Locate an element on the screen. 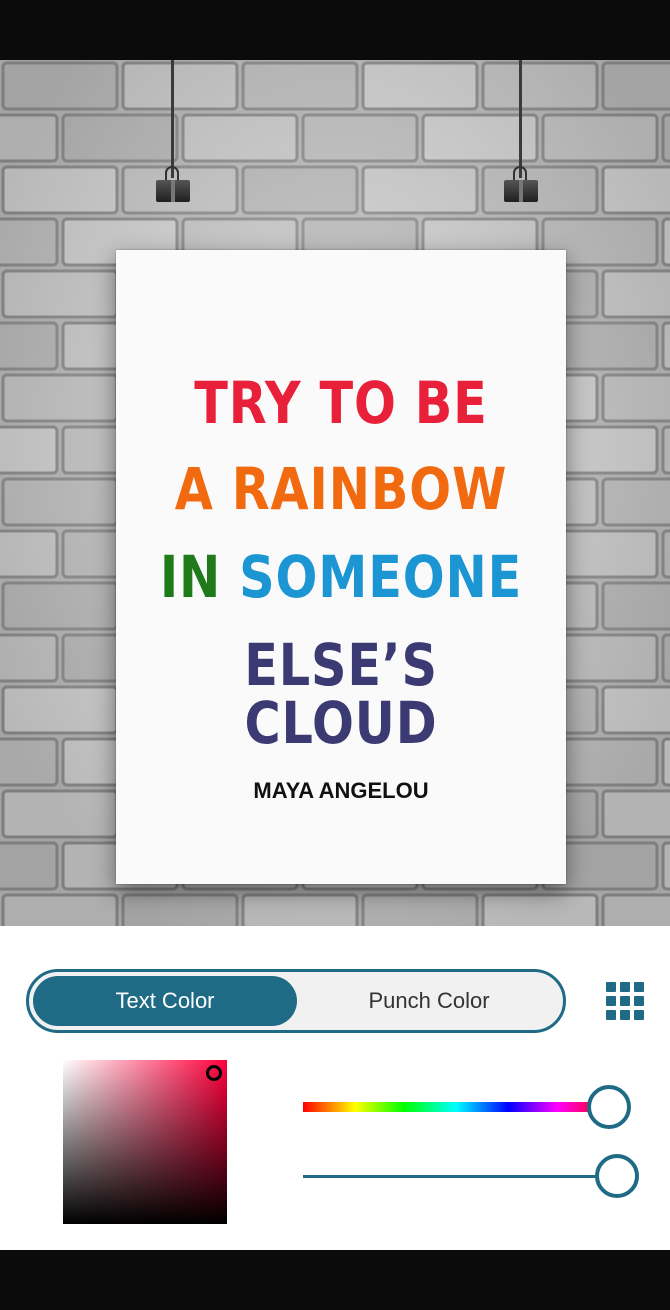 This screenshot has width=670, height=1310. binder-clip-right-icon is located at coordinates (521, 184).